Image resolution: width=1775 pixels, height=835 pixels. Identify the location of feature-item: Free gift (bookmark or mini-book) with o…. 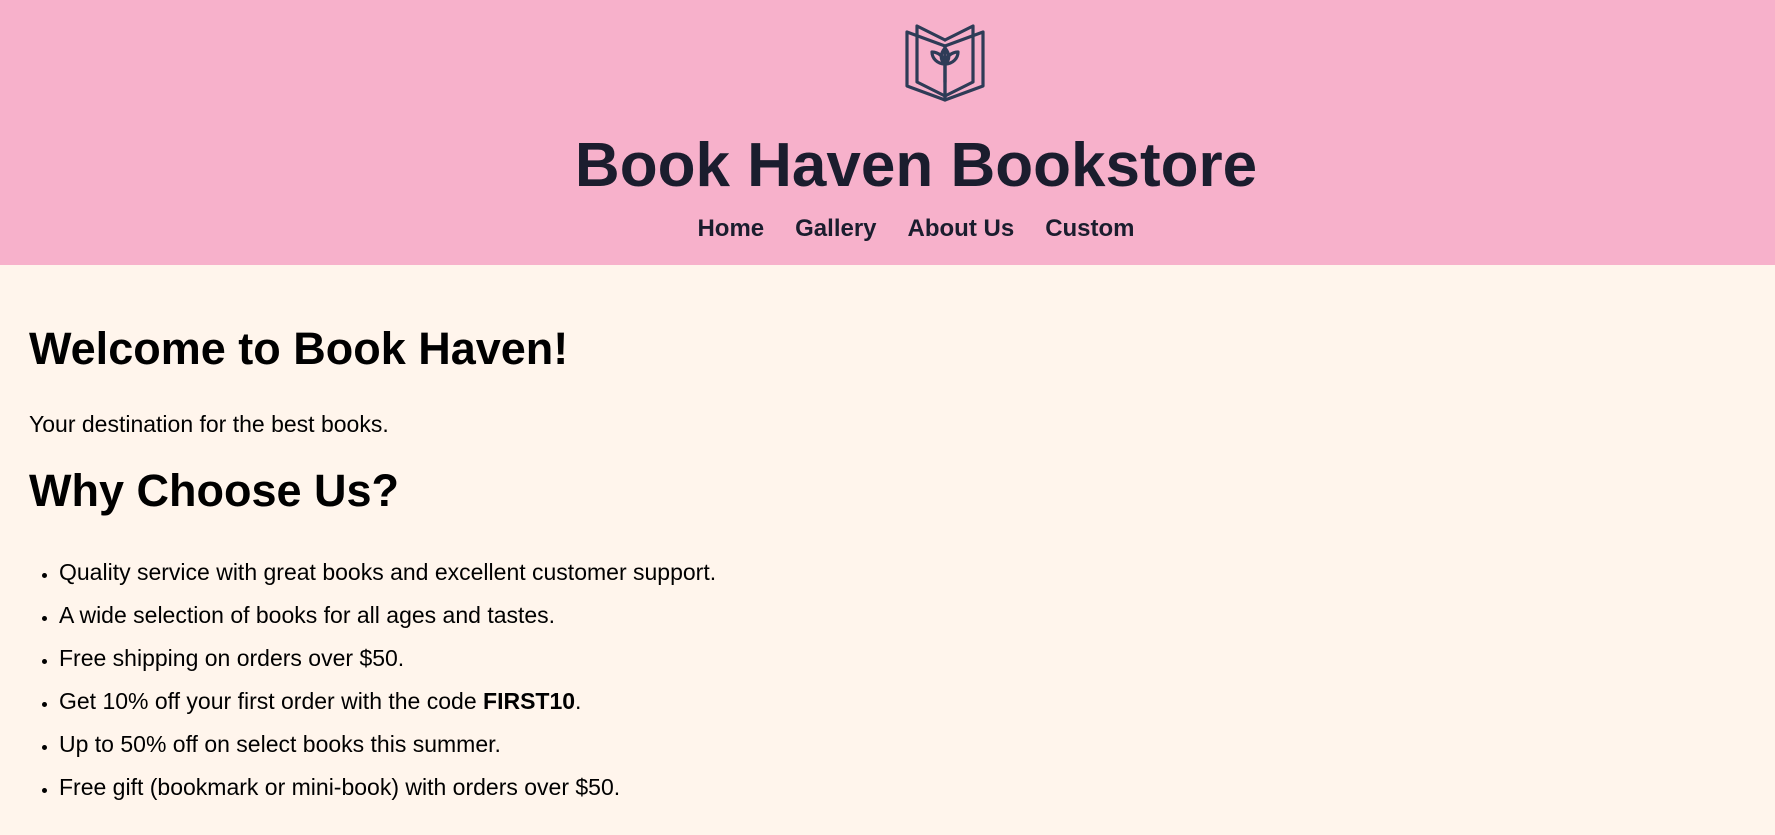
(387, 787).